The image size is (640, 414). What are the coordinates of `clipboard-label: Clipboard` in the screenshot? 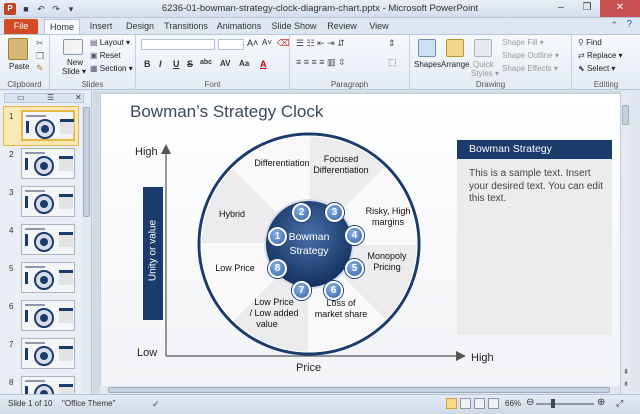 It's located at (24, 84).